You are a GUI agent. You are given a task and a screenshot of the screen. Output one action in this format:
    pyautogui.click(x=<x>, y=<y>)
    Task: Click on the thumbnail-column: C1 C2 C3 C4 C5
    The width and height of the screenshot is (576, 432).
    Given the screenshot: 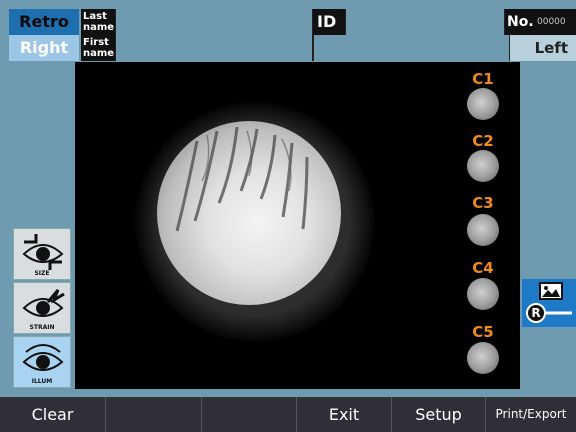 What is the action you would take?
    pyautogui.click(x=485, y=225)
    